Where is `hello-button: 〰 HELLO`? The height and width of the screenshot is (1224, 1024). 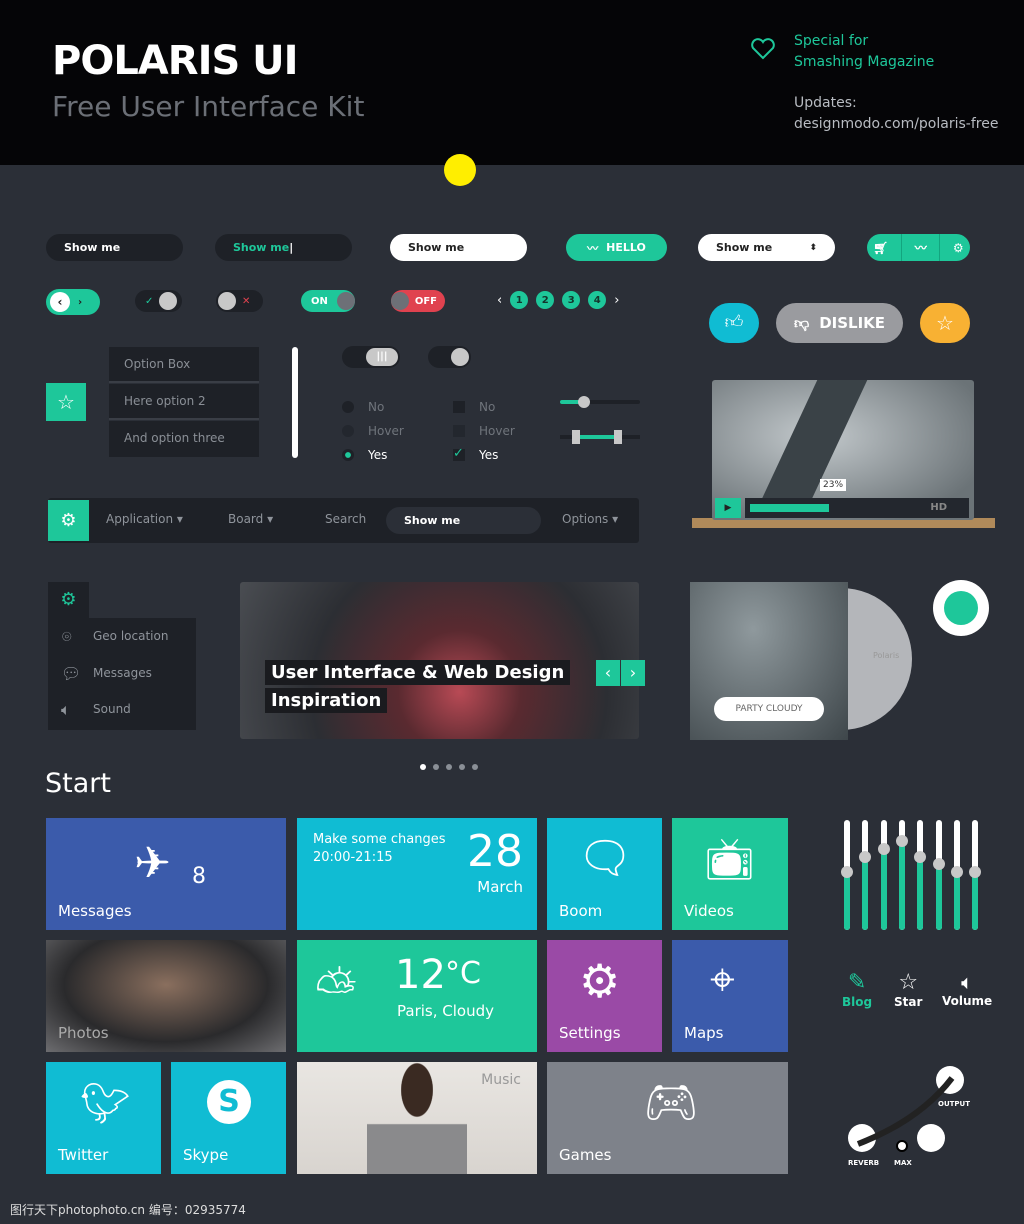
hello-button: 〰 HELLO is located at coordinates (616, 247).